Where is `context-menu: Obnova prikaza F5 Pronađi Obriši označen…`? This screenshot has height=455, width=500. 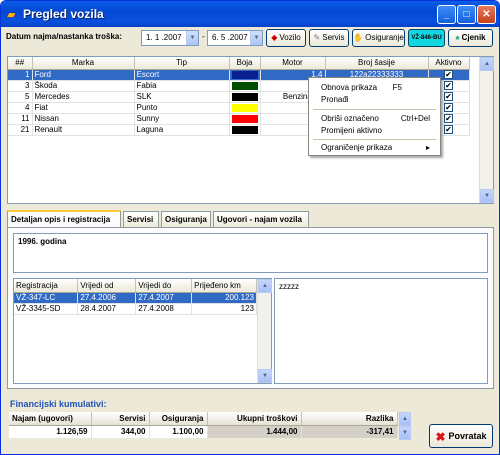
context-menu: Obnova prikaza F5 Pronađi Obriši označen… is located at coordinates (374, 116).